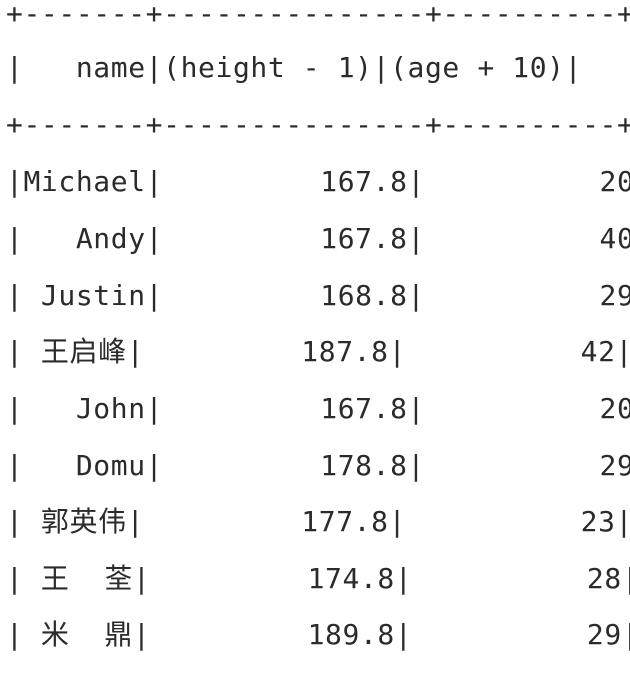 This screenshot has width=630, height=678. Describe the element at coordinates (318, 465) in the screenshot. I see `table-row: | Domu| 178.8| 29|` at that location.